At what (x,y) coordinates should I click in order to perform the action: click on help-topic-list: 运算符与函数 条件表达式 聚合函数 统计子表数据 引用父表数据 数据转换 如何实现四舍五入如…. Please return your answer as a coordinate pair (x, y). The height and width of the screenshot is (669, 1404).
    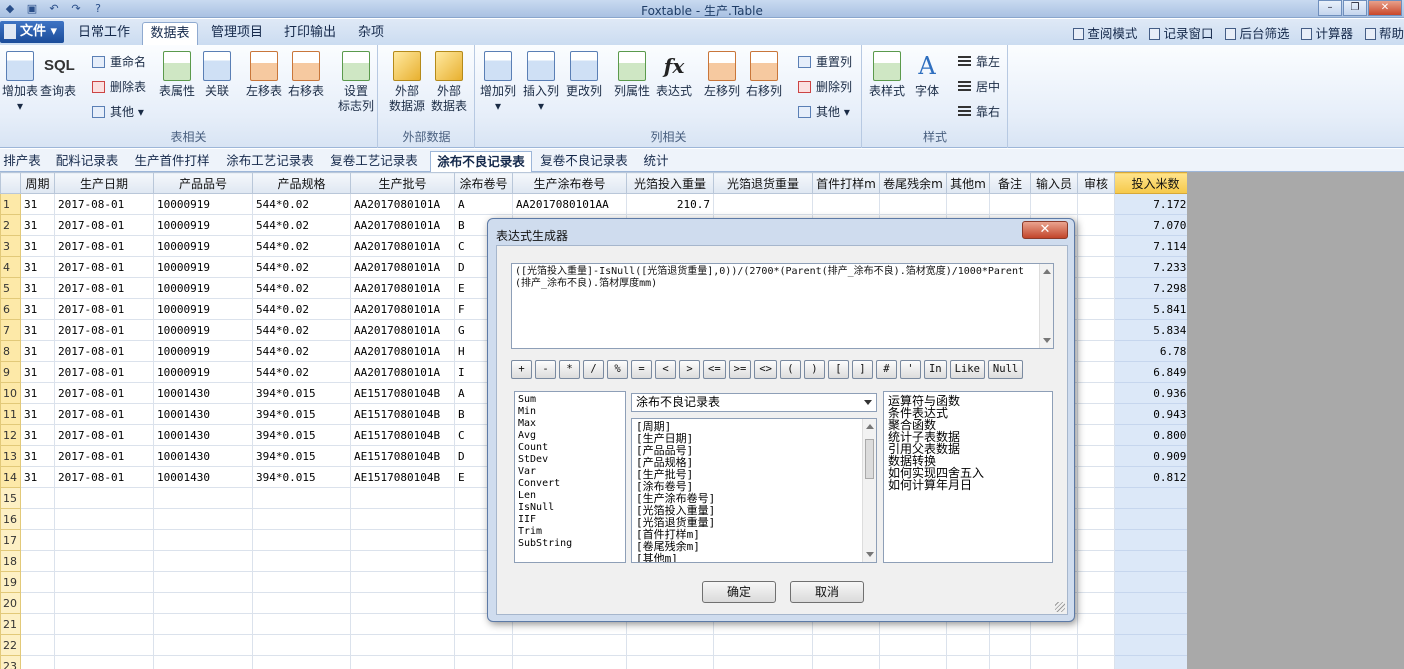
    Looking at the image, I should click on (968, 477).